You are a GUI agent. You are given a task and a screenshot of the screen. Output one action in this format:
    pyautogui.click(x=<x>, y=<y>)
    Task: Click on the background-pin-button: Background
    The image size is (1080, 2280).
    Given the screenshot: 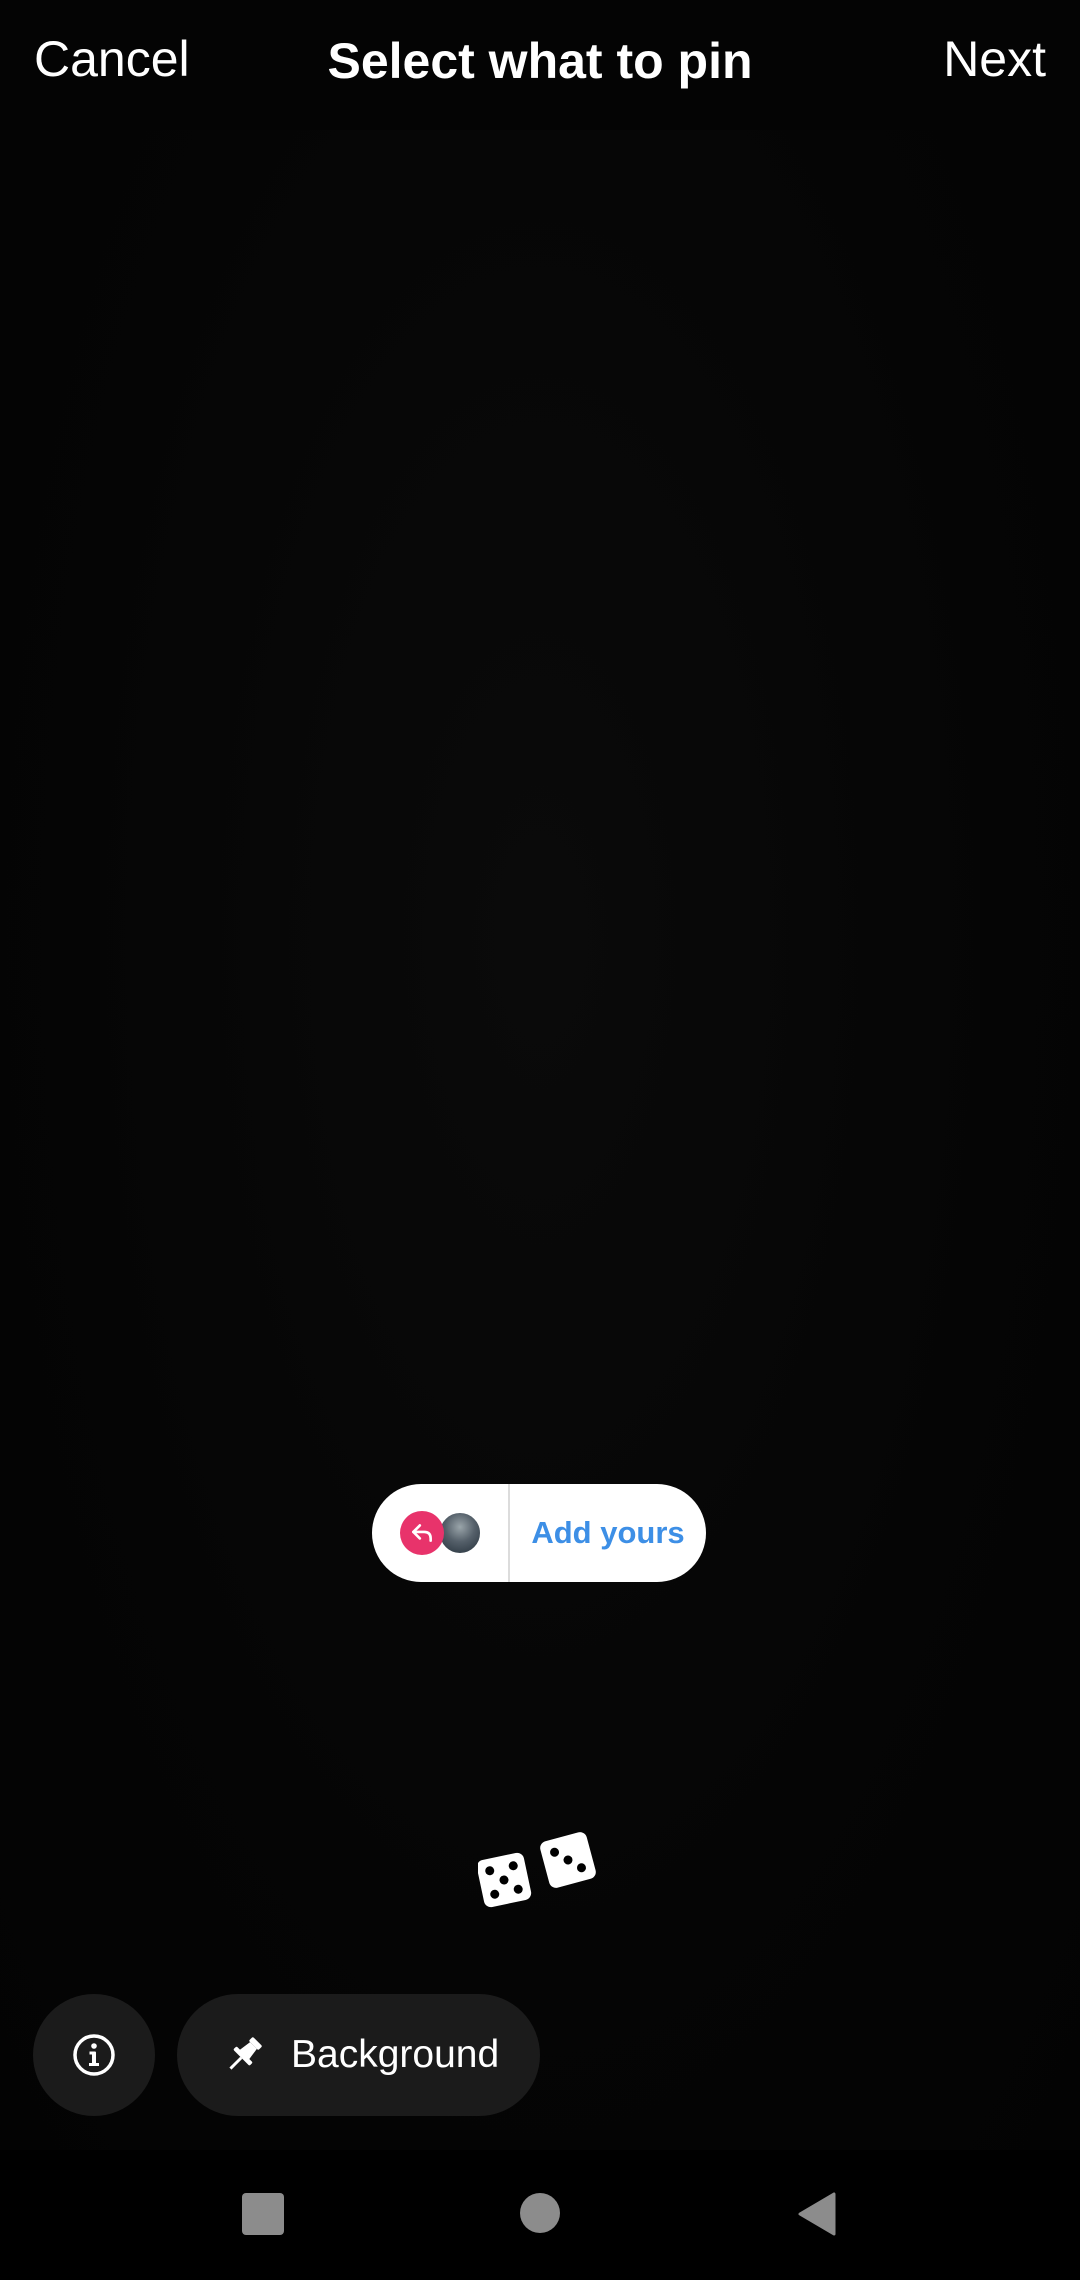 What is the action you would take?
    pyautogui.click(x=358, y=2055)
    